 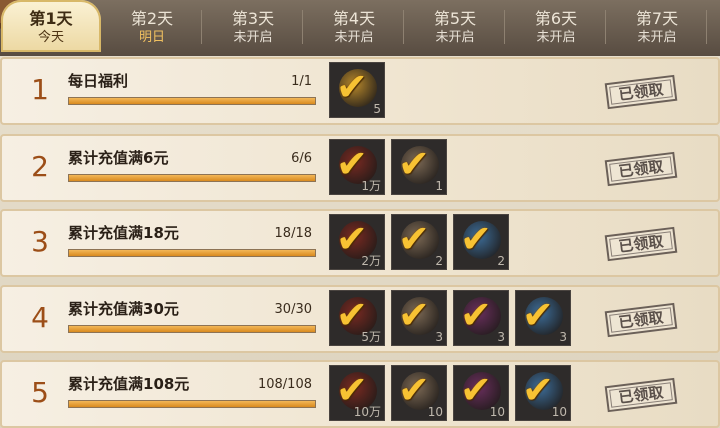 What do you see at coordinates (40, 166) in the screenshot?
I see `task-number: 2` at bounding box center [40, 166].